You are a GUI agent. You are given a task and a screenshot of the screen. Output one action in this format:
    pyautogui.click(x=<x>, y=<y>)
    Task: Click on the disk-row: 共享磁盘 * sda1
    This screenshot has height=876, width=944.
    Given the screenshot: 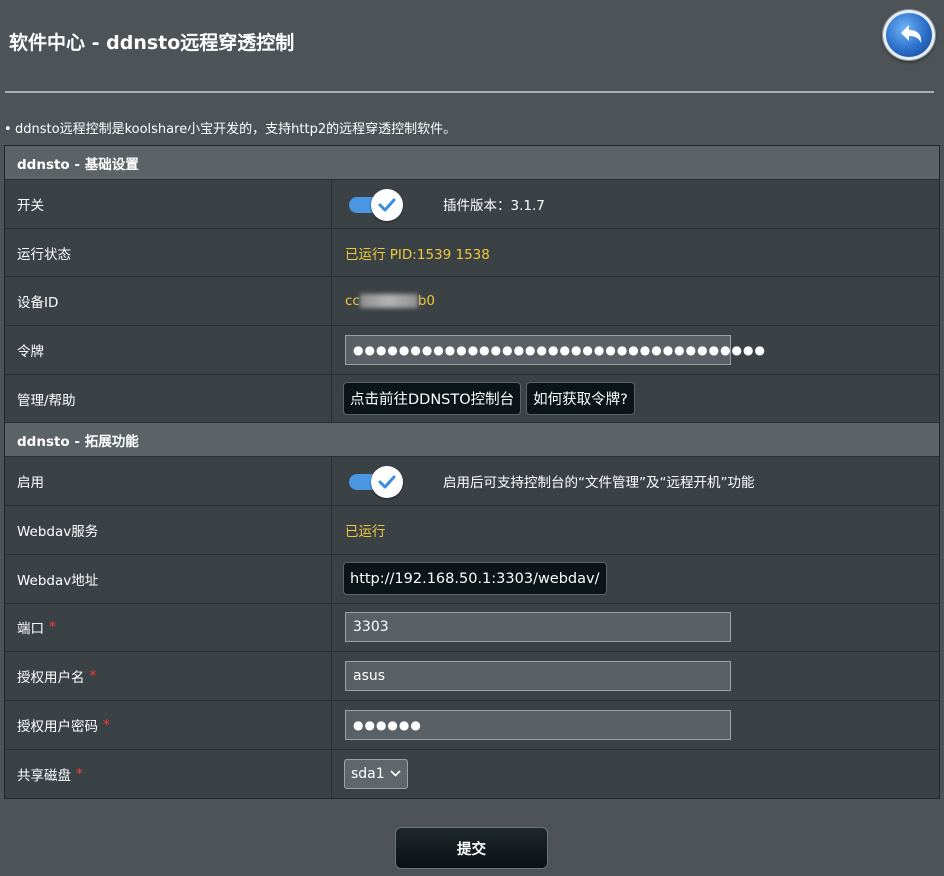 What is the action you would take?
    pyautogui.click(x=472, y=774)
    